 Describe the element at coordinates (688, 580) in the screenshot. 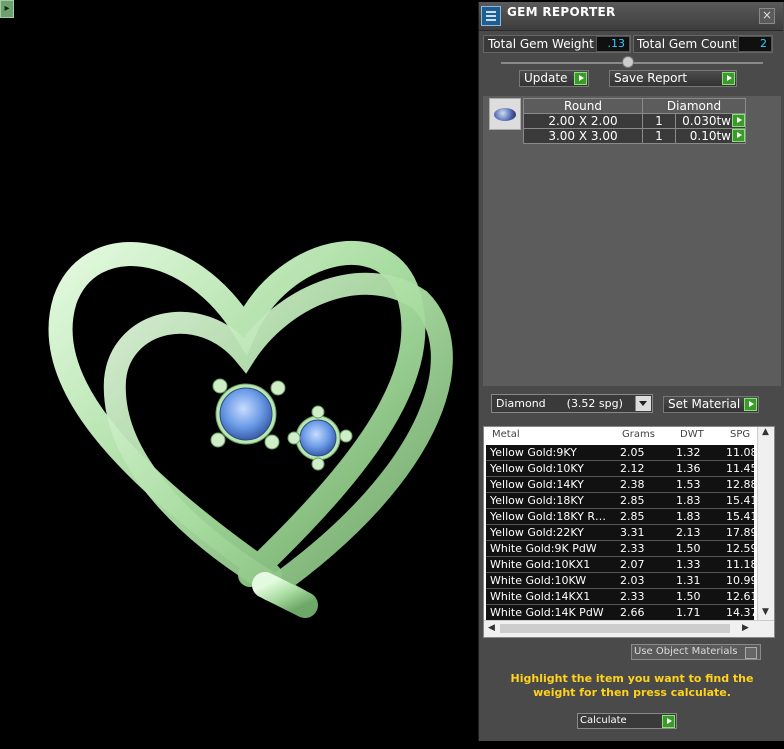

I see `metal-dwt: 1.31` at that location.